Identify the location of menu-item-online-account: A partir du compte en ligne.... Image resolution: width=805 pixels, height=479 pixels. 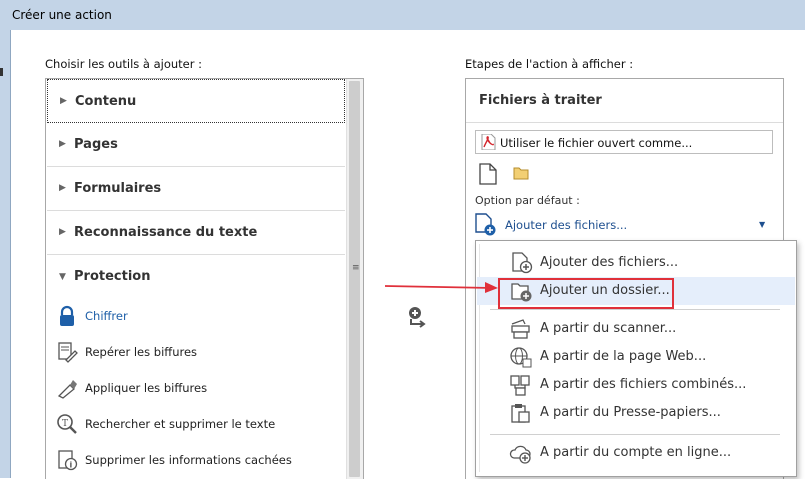
(636, 453).